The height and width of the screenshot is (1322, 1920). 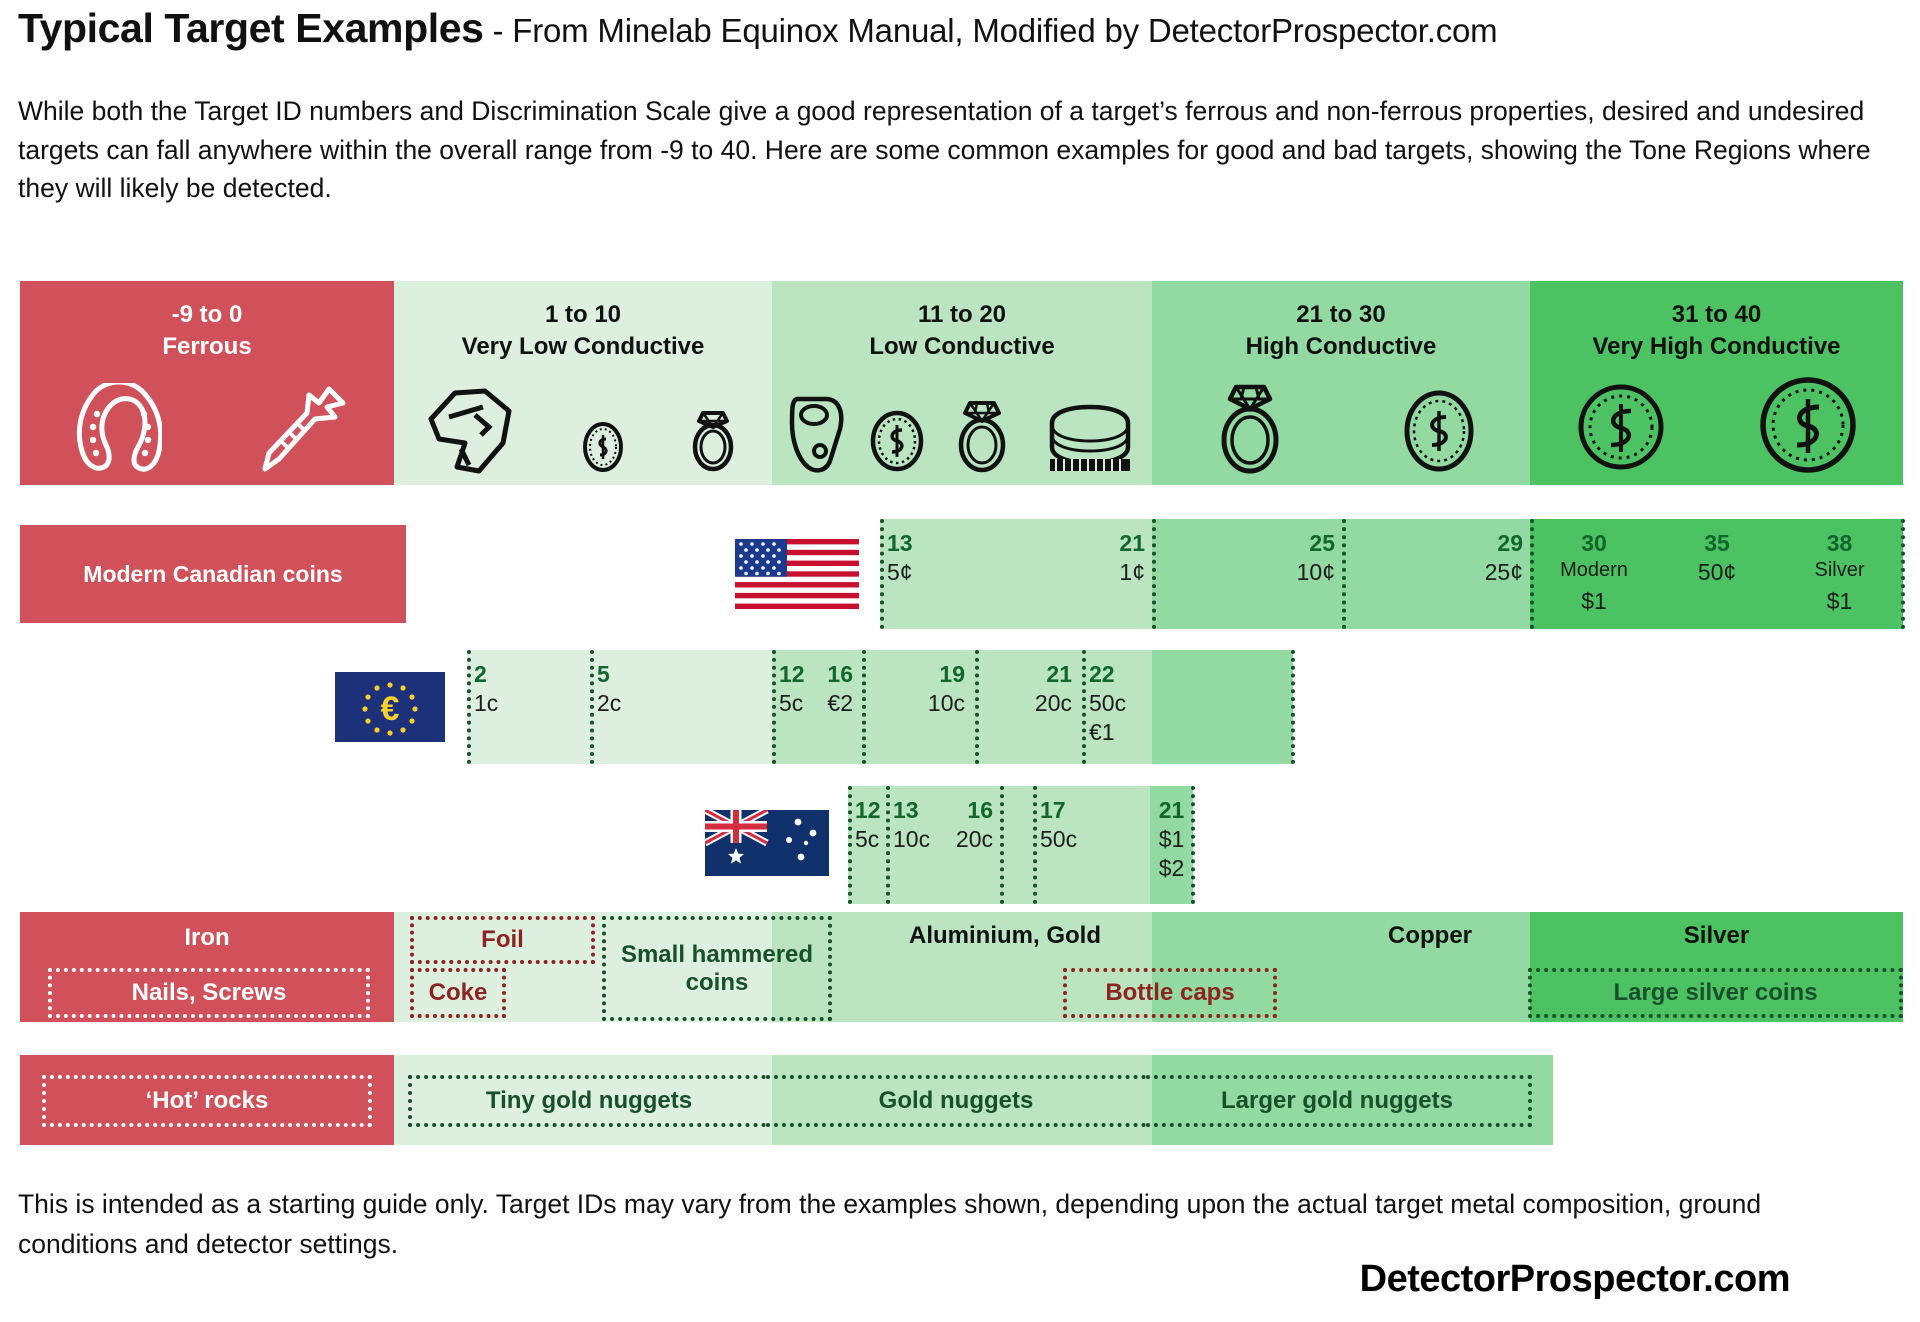 I want to click on tone-name-very-low: Very Low Conductive, so click(x=583, y=346).